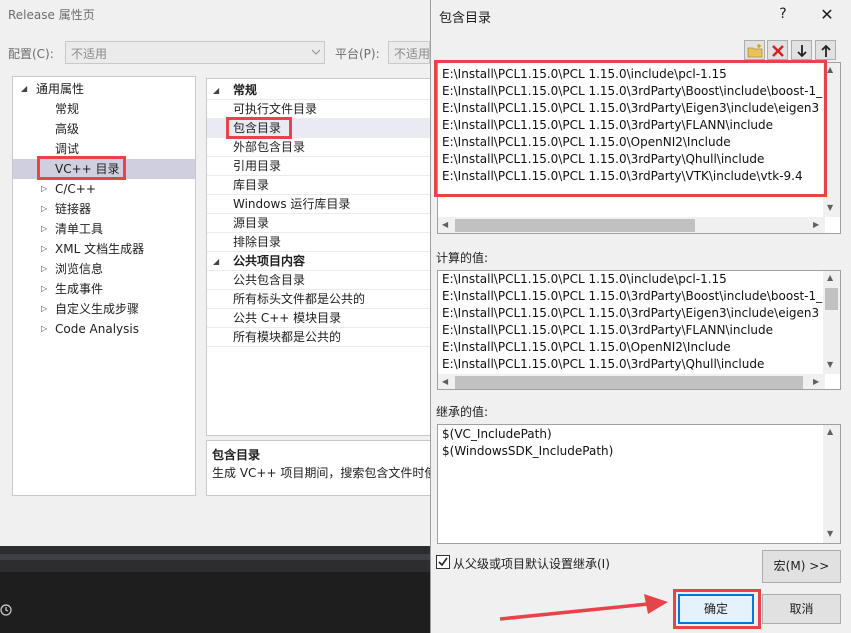 The width and height of the screenshot is (851, 633). What do you see at coordinates (801, 566) in the screenshot?
I see `macros-button: 宏(M) >>` at bounding box center [801, 566].